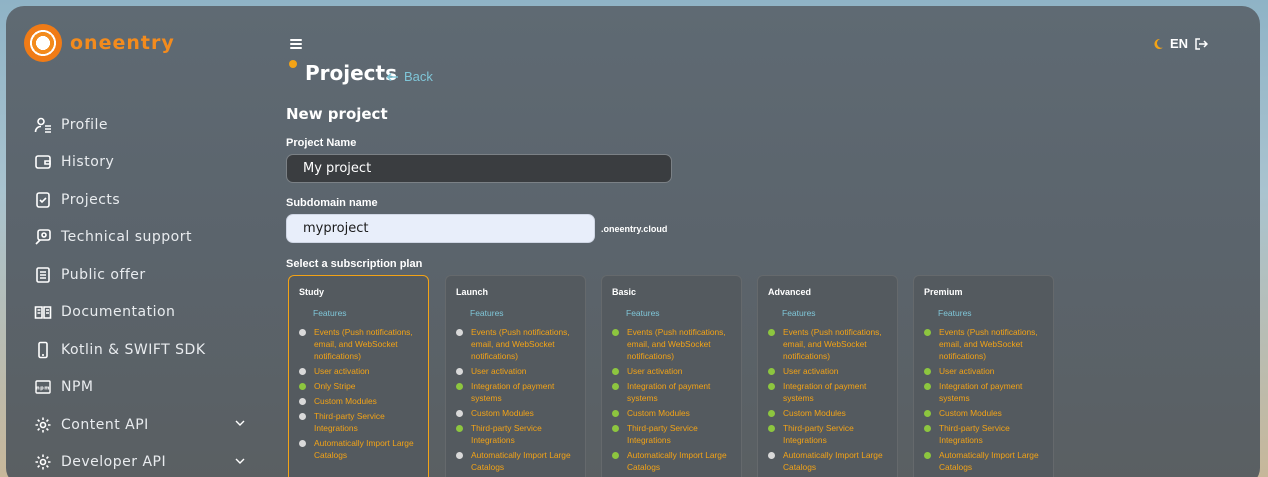  Describe the element at coordinates (293, 64) in the screenshot. I see `title-indicator-dot` at that location.